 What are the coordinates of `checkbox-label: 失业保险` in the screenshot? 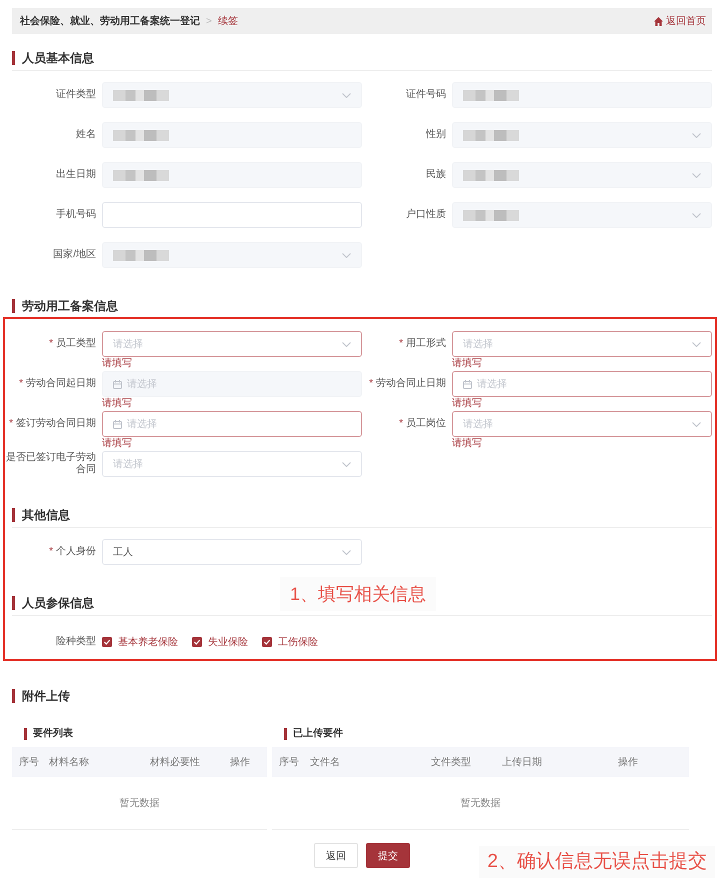 It's located at (228, 642).